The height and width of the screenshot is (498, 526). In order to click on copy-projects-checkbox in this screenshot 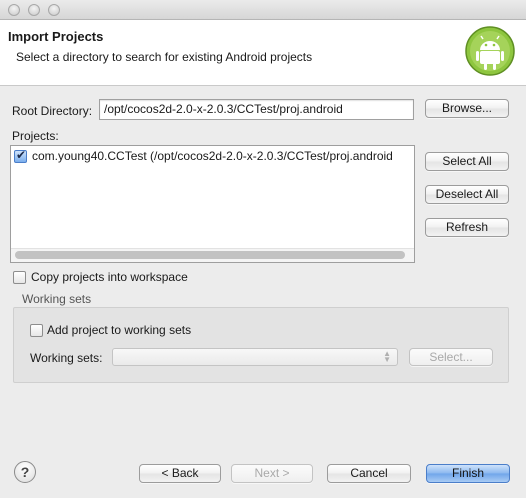, I will do `click(19, 277)`.